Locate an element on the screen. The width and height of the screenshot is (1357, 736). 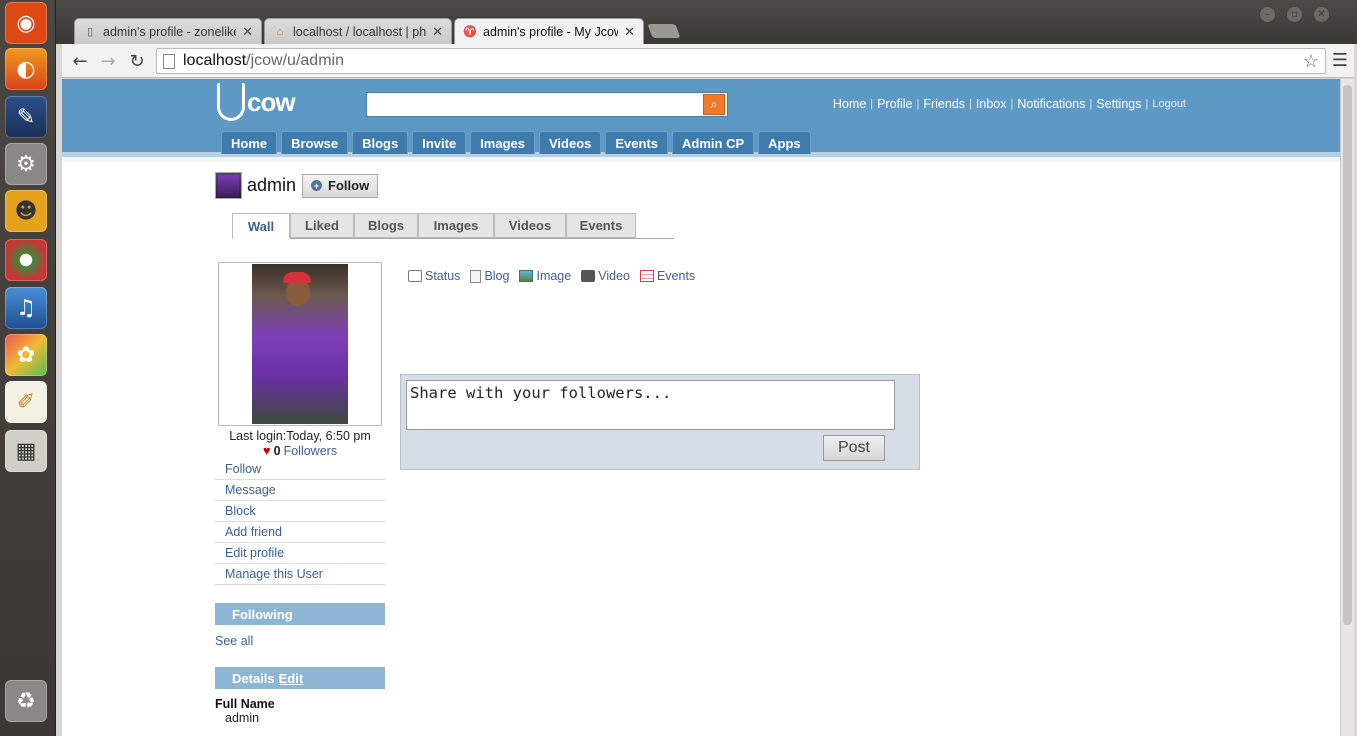
close-window-icon: ✕ is located at coordinates (1321, 14).